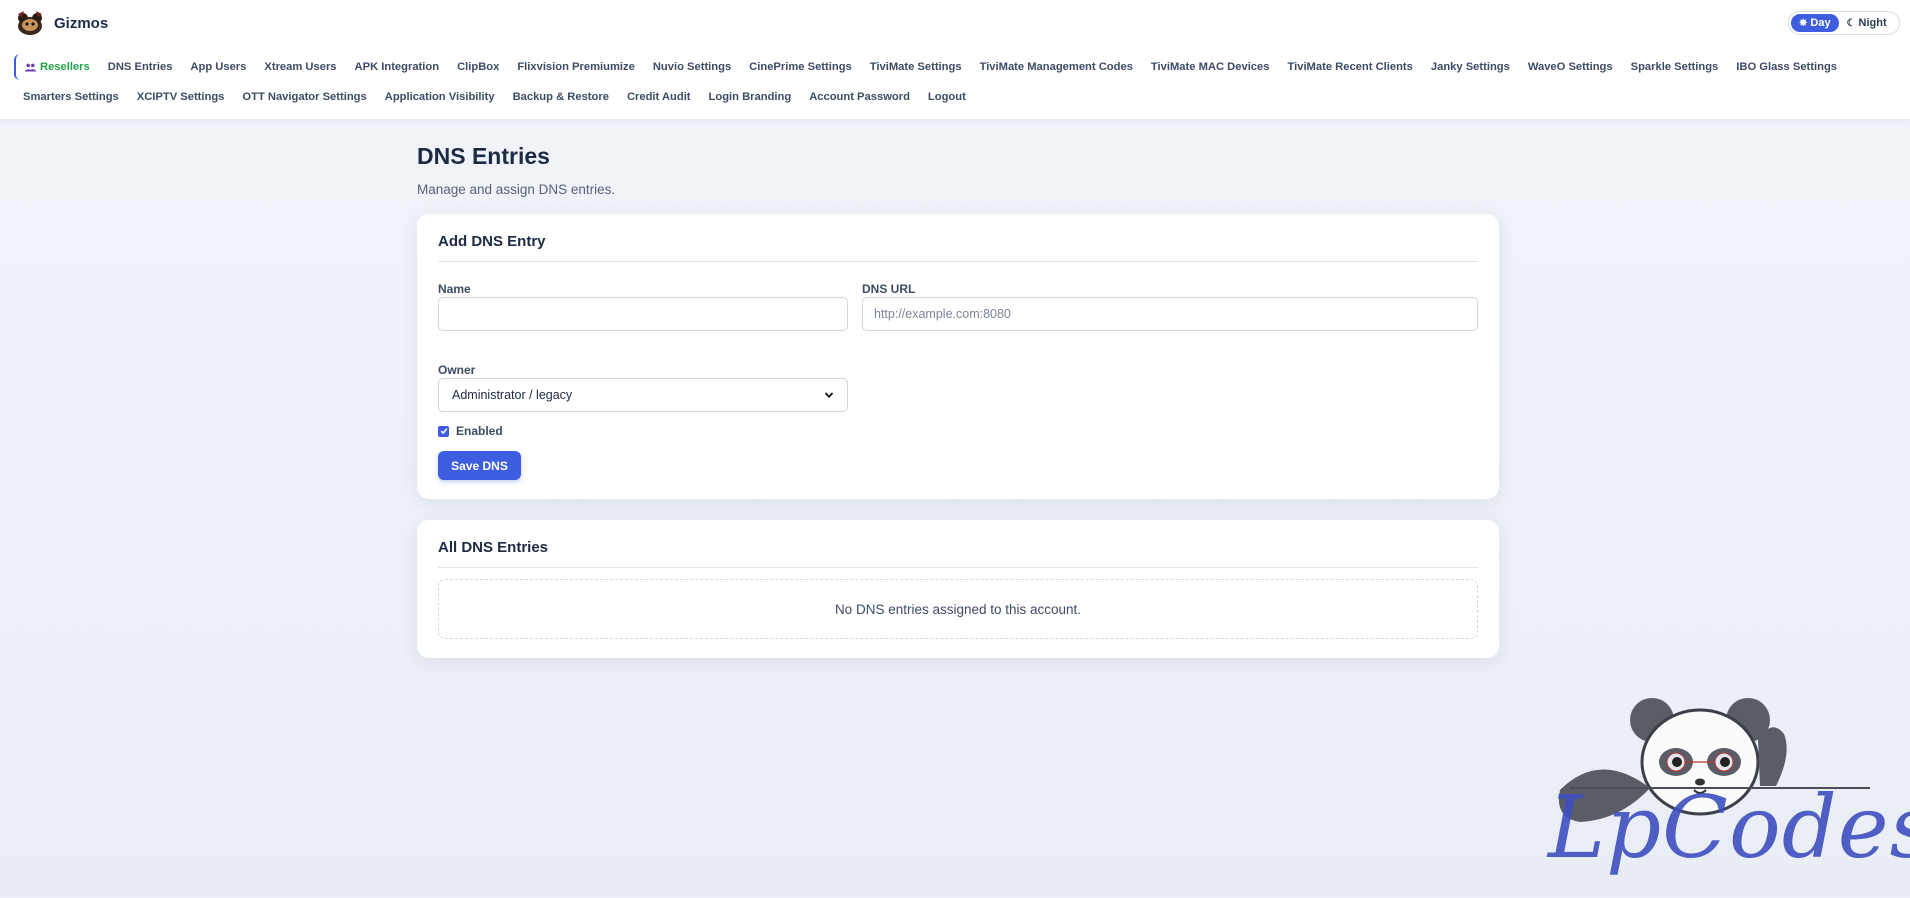 Image resolution: width=1910 pixels, height=898 pixels. Describe the element at coordinates (457, 370) in the screenshot. I see `owner-label: Owner` at that location.